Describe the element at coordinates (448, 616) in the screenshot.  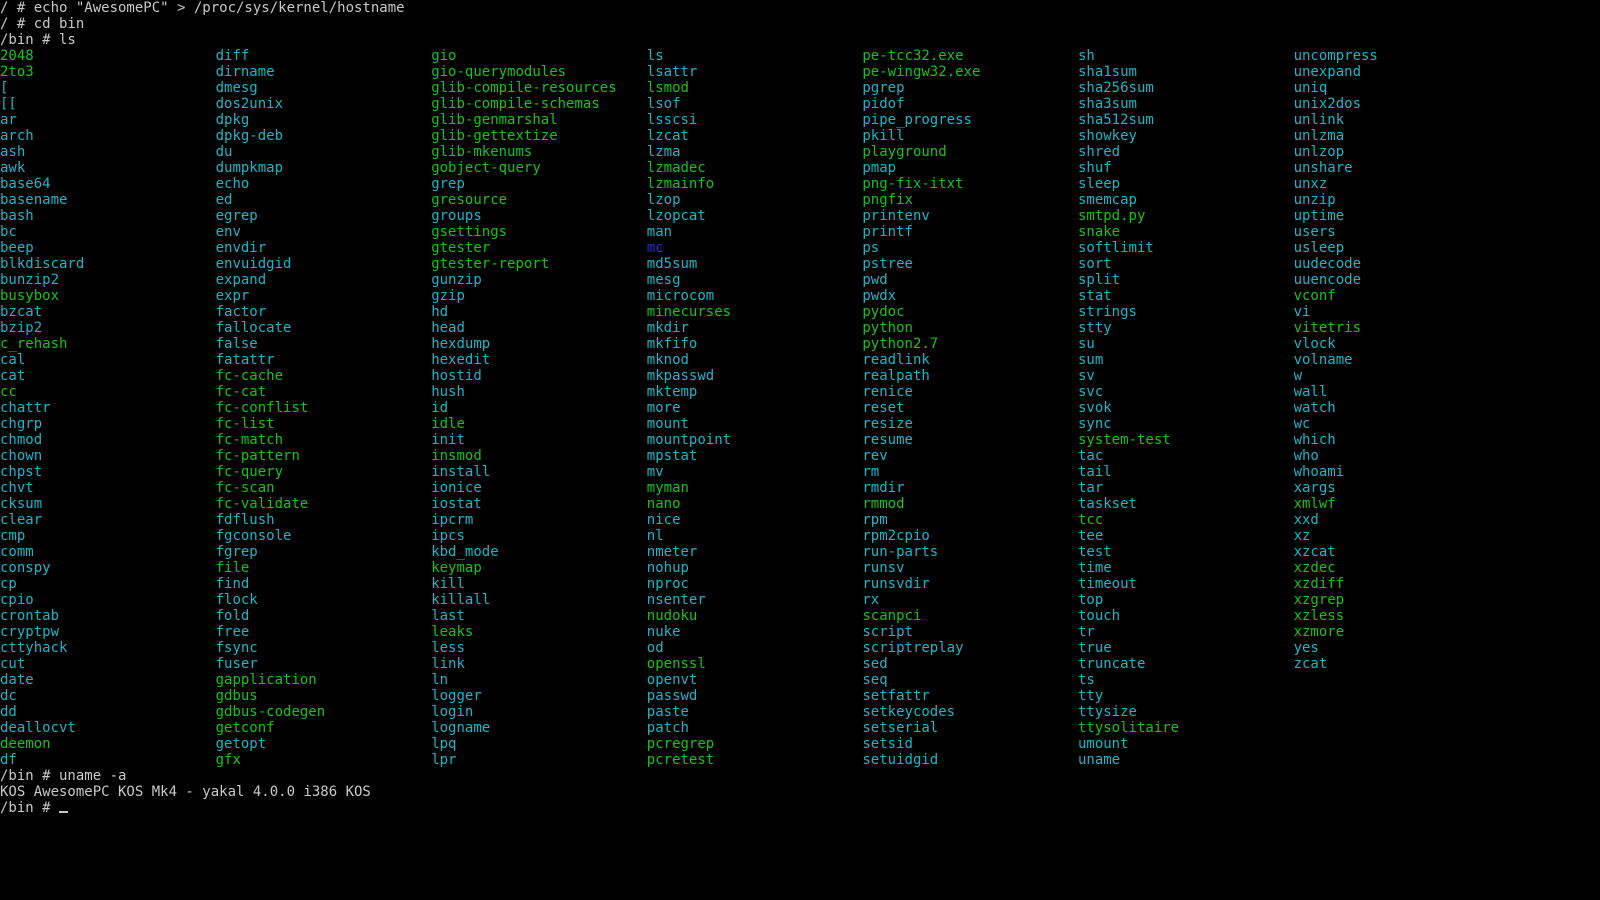
I see `file-entry: last` at that location.